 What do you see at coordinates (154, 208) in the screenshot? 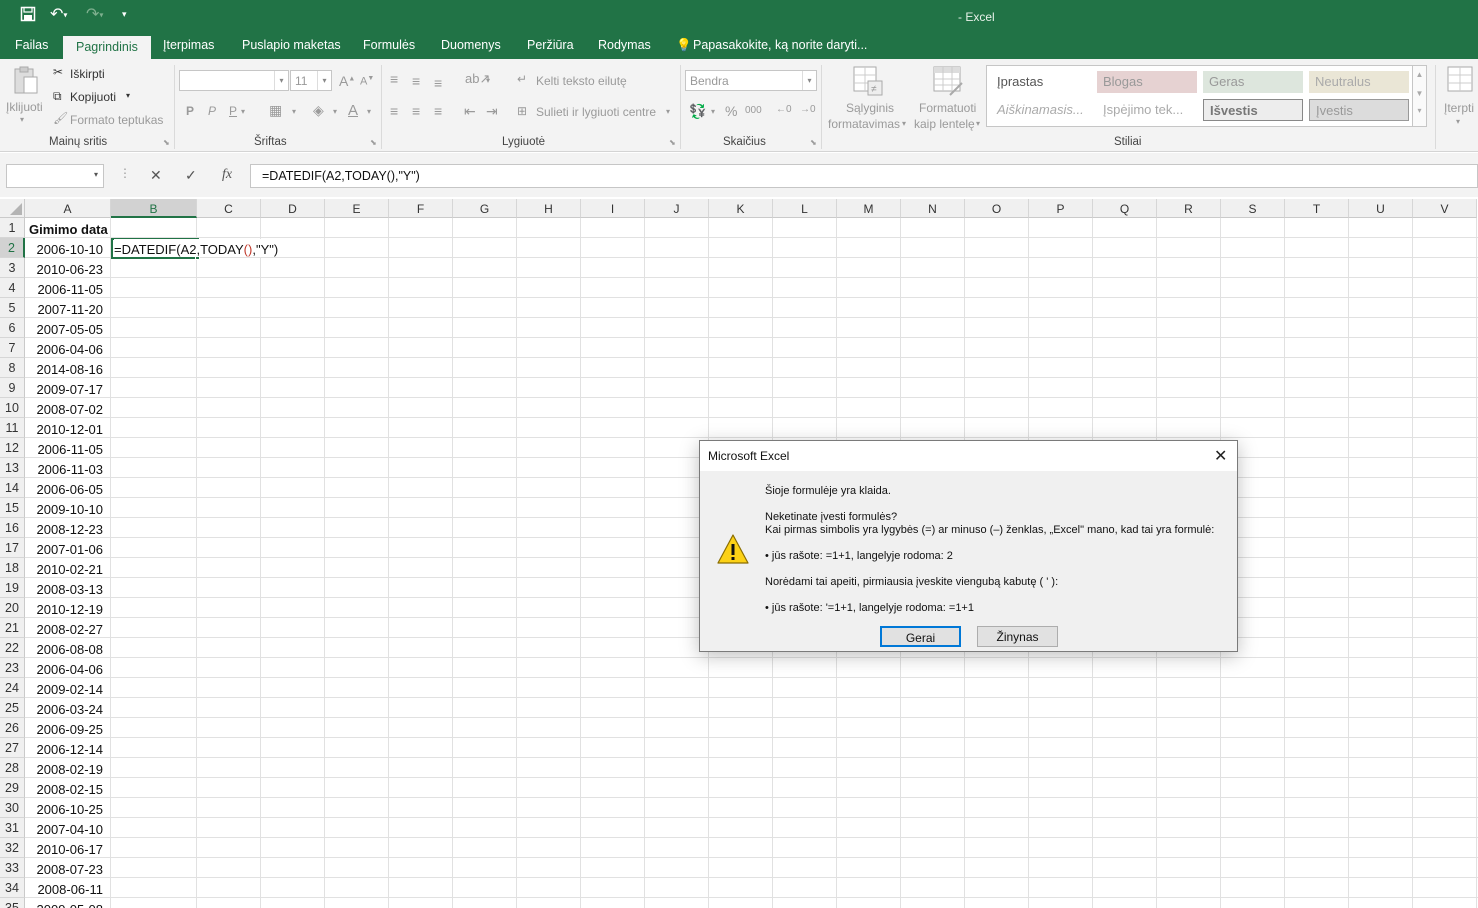
I see `column-header: B` at bounding box center [154, 208].